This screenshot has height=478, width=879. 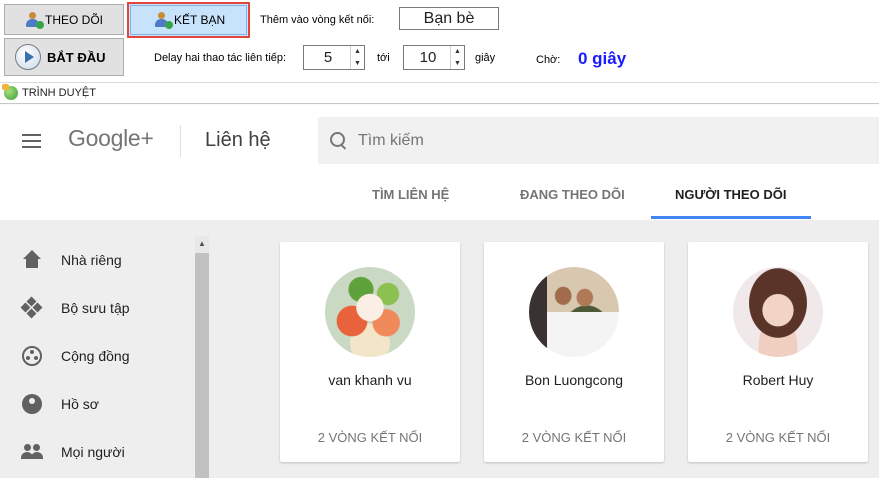 I want to click on delay-to-value: 10, so click(x=428, y=57).